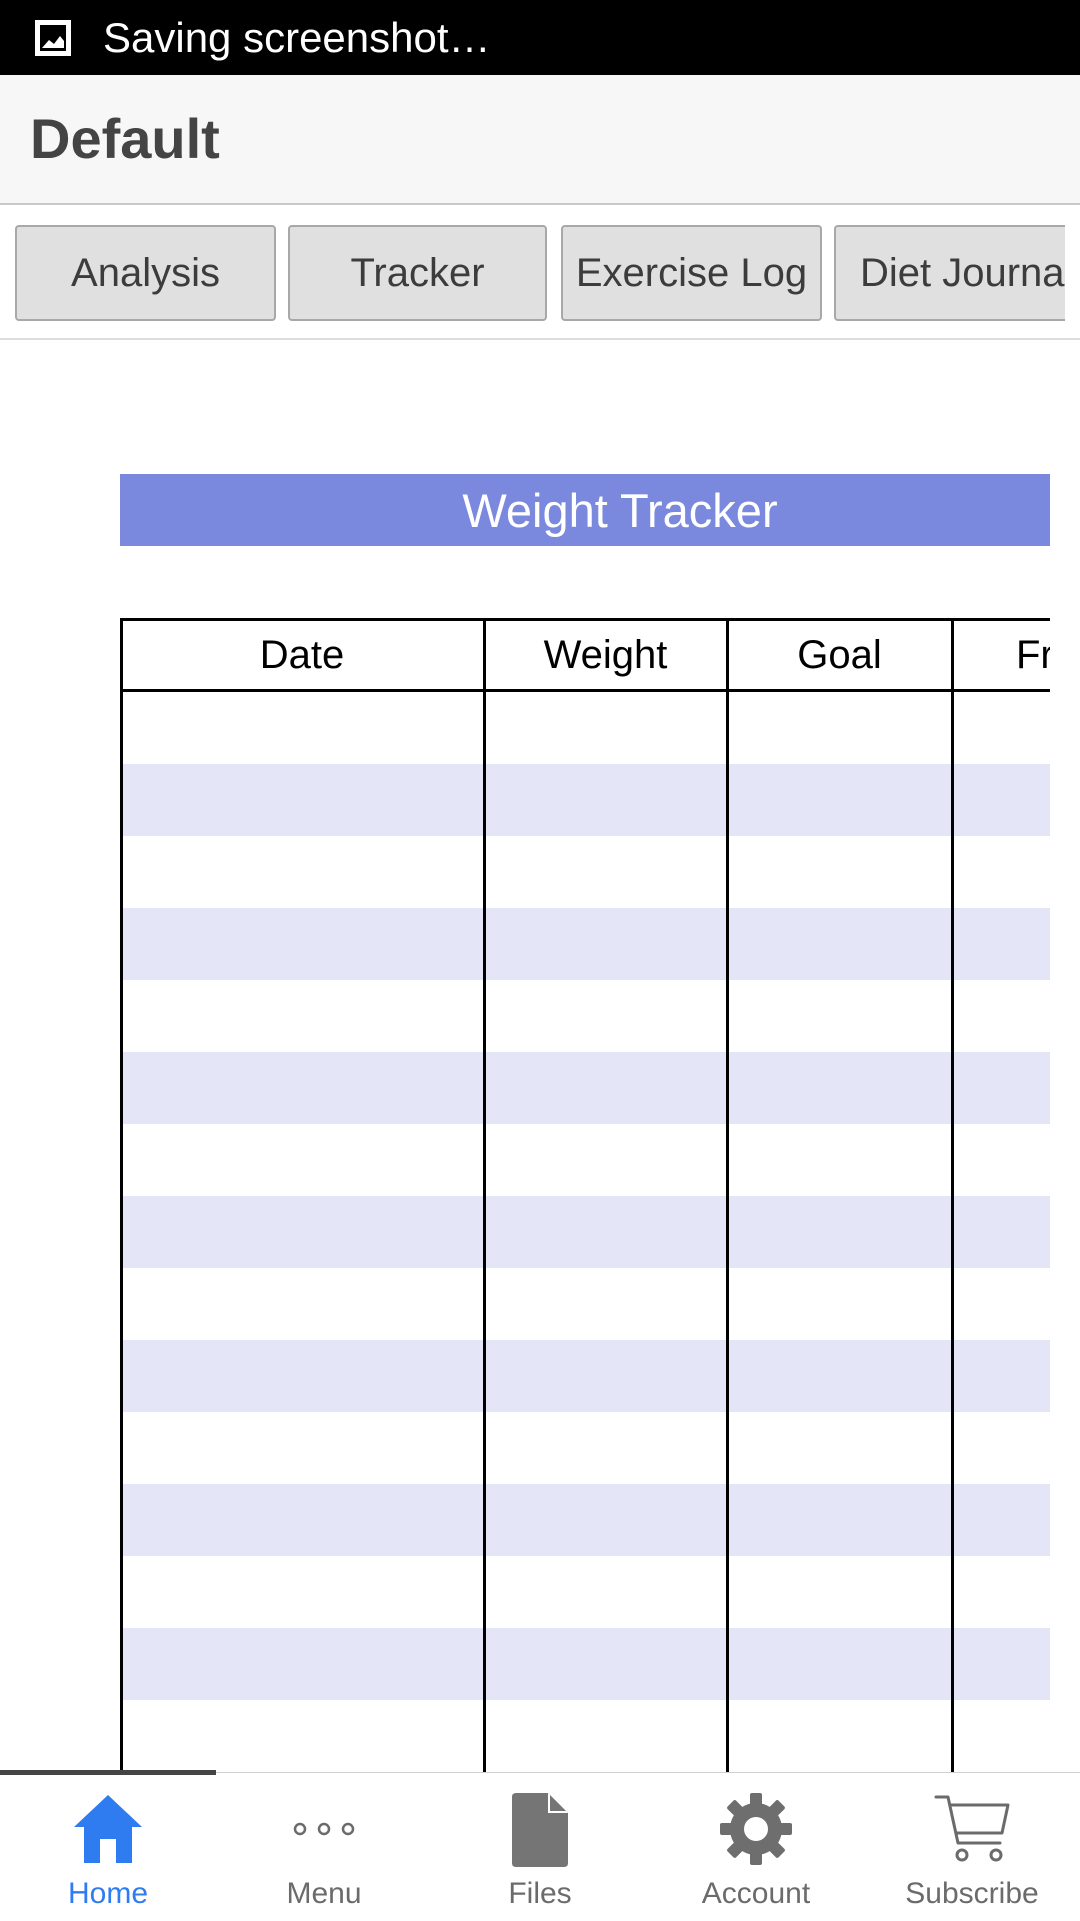 The image size is (1080, 1921). I want to click on nav-label-subscribe: Subscribe, so click(972, 1893).